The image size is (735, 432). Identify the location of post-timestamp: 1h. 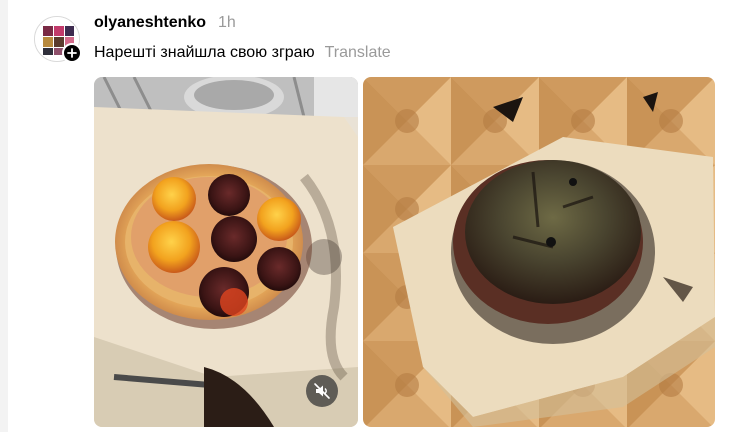
(227, 23).